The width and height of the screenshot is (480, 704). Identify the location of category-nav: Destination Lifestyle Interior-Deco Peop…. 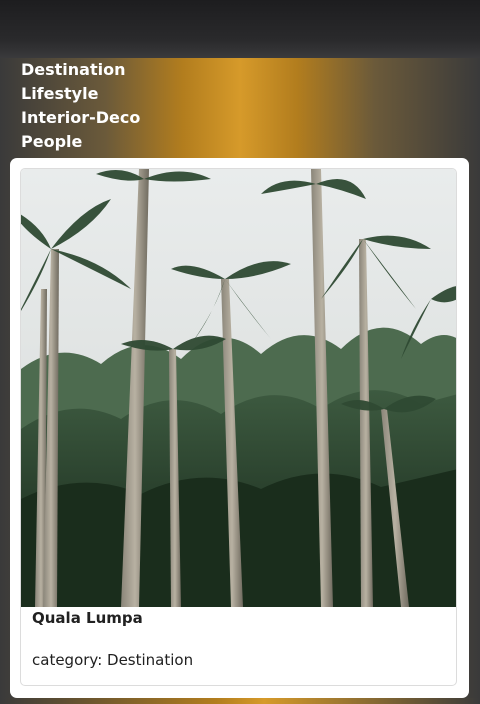
(80, 106).